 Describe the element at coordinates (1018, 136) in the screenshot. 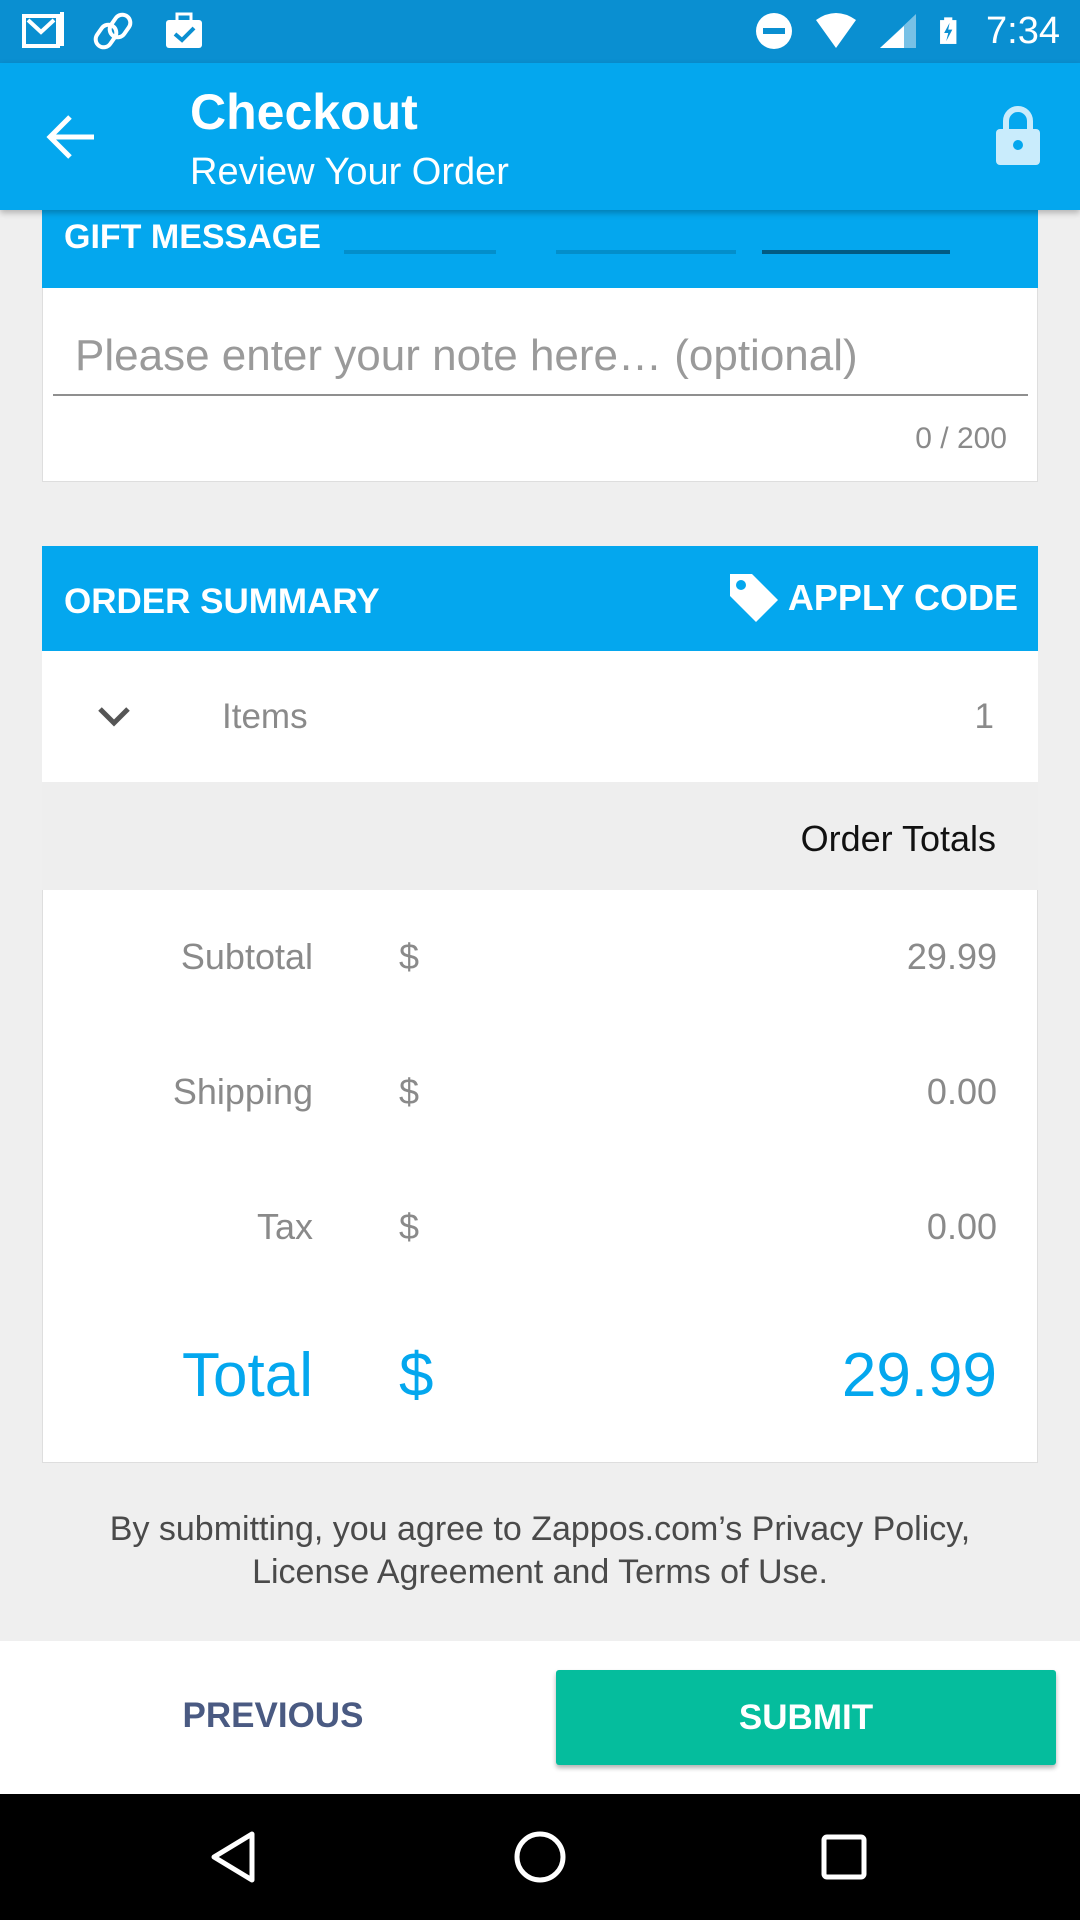

I see `lock-icon` at that location.